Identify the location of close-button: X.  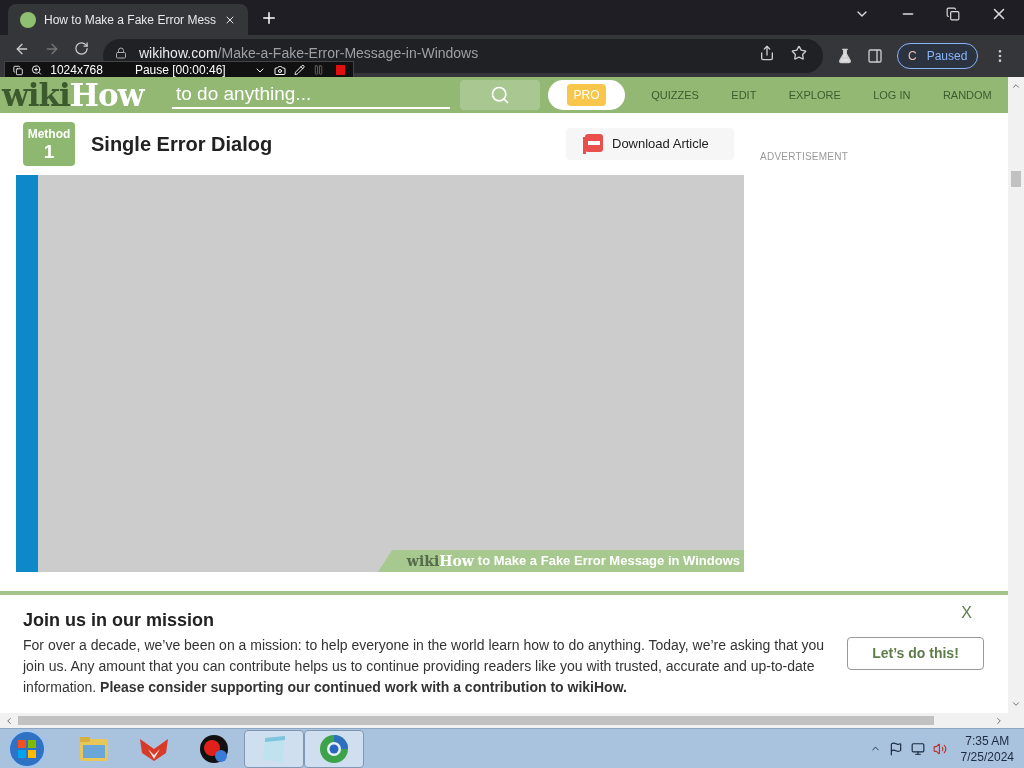
(966, 613).